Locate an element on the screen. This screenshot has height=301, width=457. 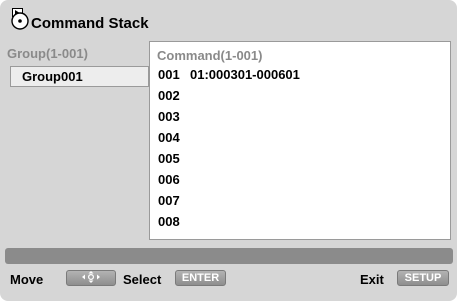
group-item-label: Group001 is located at coordinates (52, 76).